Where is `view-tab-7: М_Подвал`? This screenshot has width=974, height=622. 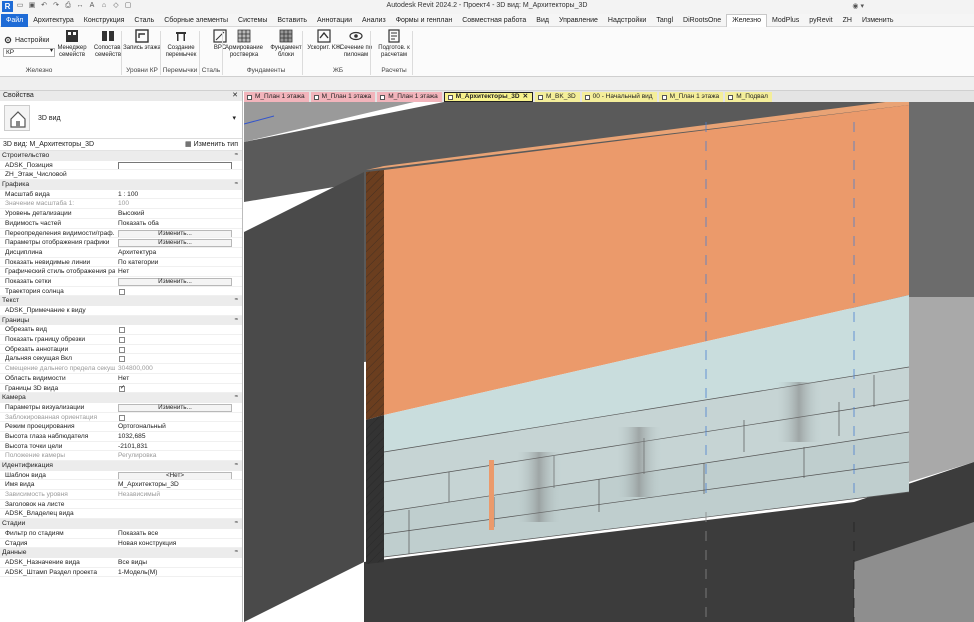
view-tab-7: М_Подвал is located at coordinates (748, 97).